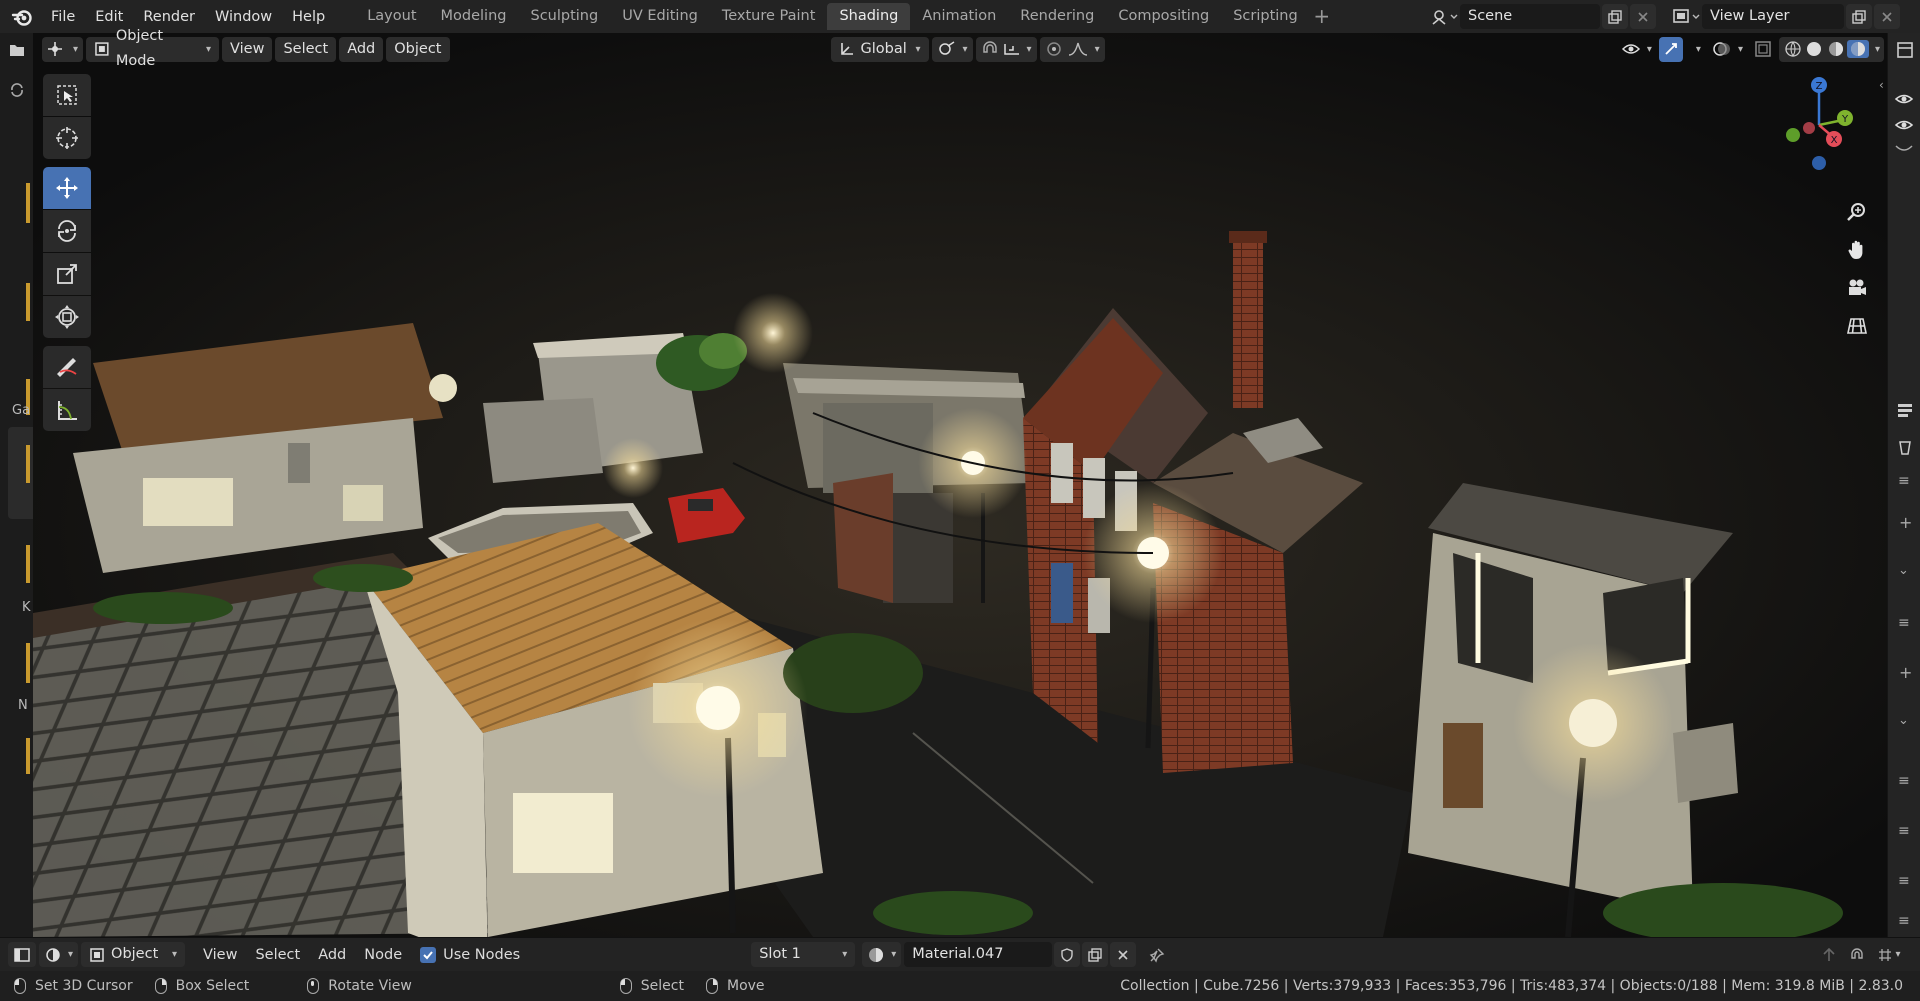 The image size is (1920, 1001). I want to click on fake-user-button, so click(1067, 954).